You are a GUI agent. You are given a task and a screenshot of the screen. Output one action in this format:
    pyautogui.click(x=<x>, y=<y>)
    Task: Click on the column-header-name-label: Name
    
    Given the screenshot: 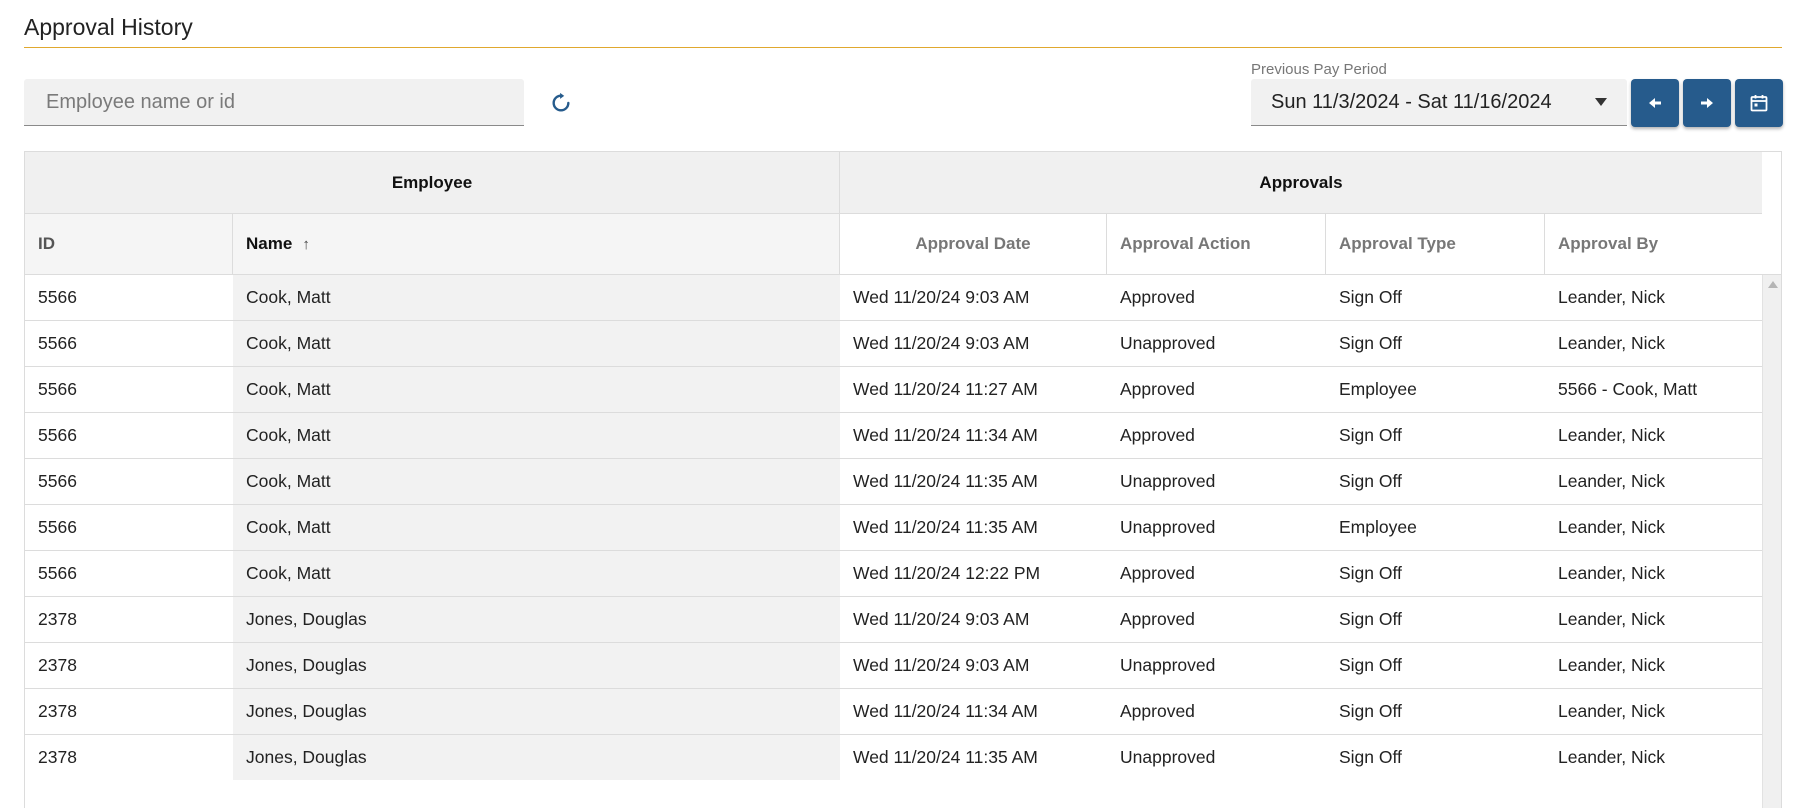 What is the action you would take?
    pyautogui.click(x=269, y=243)
    